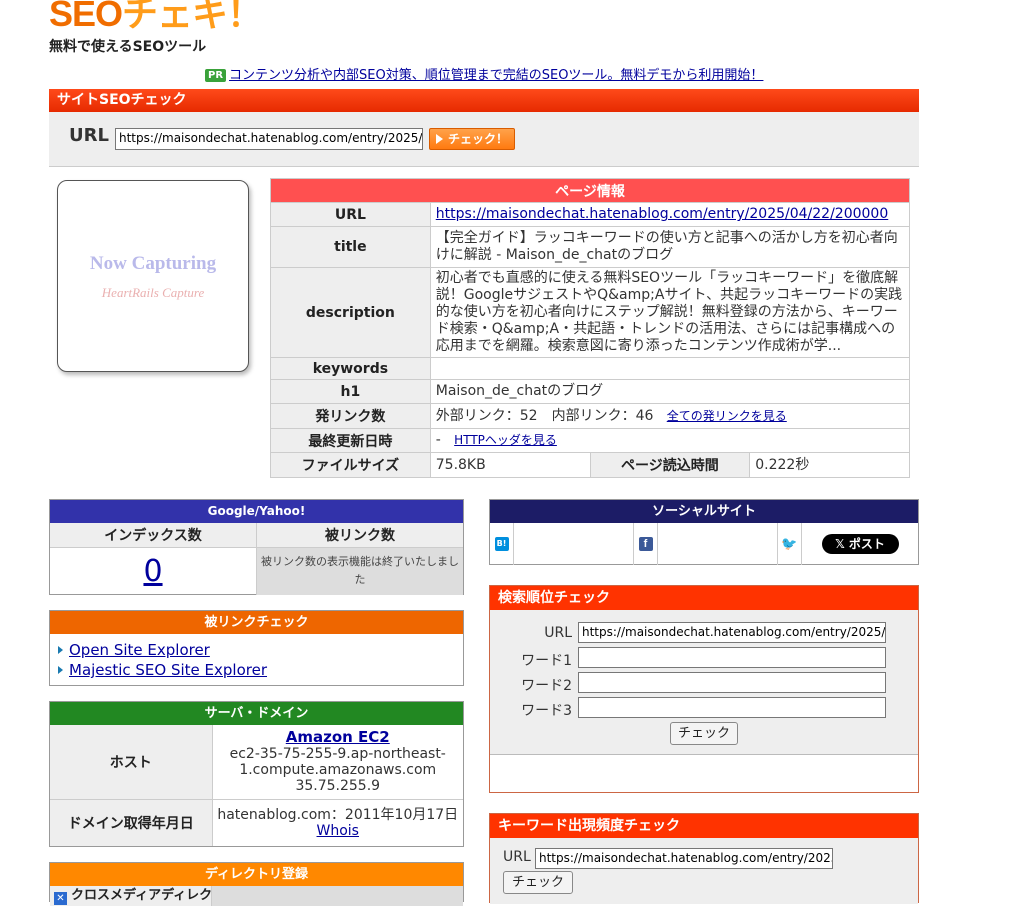 This screenshot has height=906, width=1034. Describe the element at coordinates (256, 511) in the screenshot. I see `google-yahoo-title: Google/Yahoo!` at that location.